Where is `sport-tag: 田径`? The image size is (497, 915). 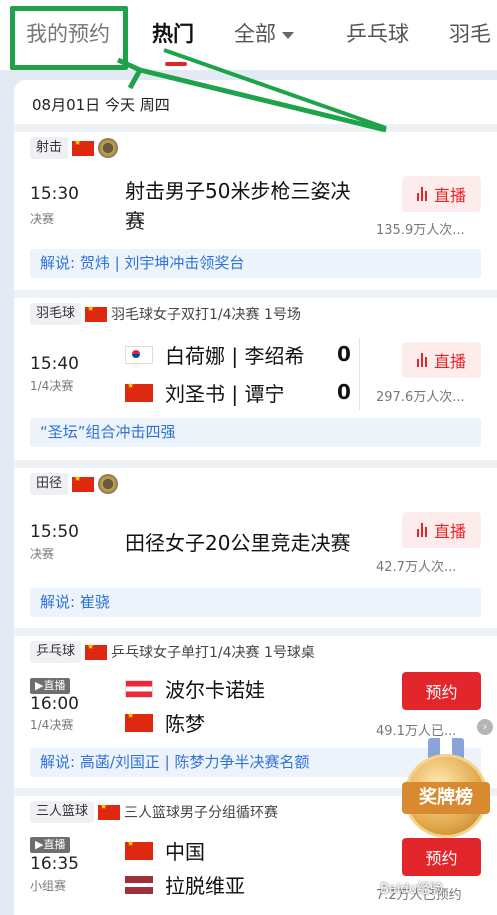
sport-tag: 田径 is located at coordinates (49, 484).